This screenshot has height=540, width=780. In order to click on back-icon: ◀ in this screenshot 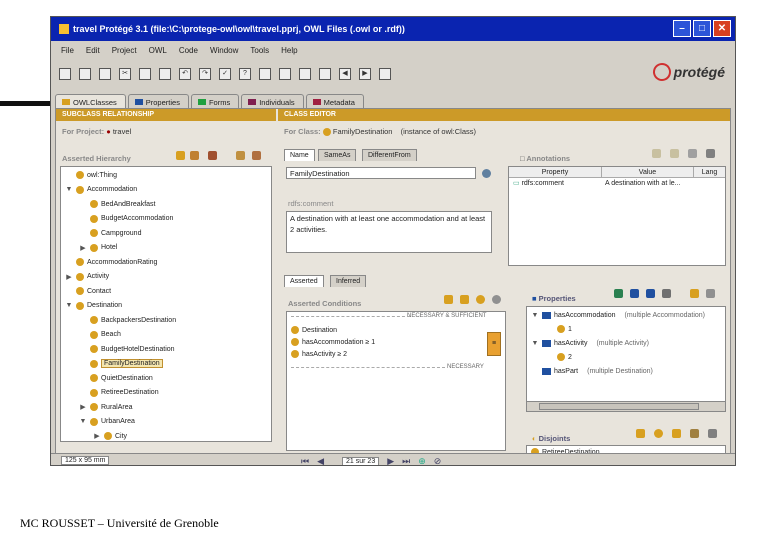, I will do `click(345, 74)`.